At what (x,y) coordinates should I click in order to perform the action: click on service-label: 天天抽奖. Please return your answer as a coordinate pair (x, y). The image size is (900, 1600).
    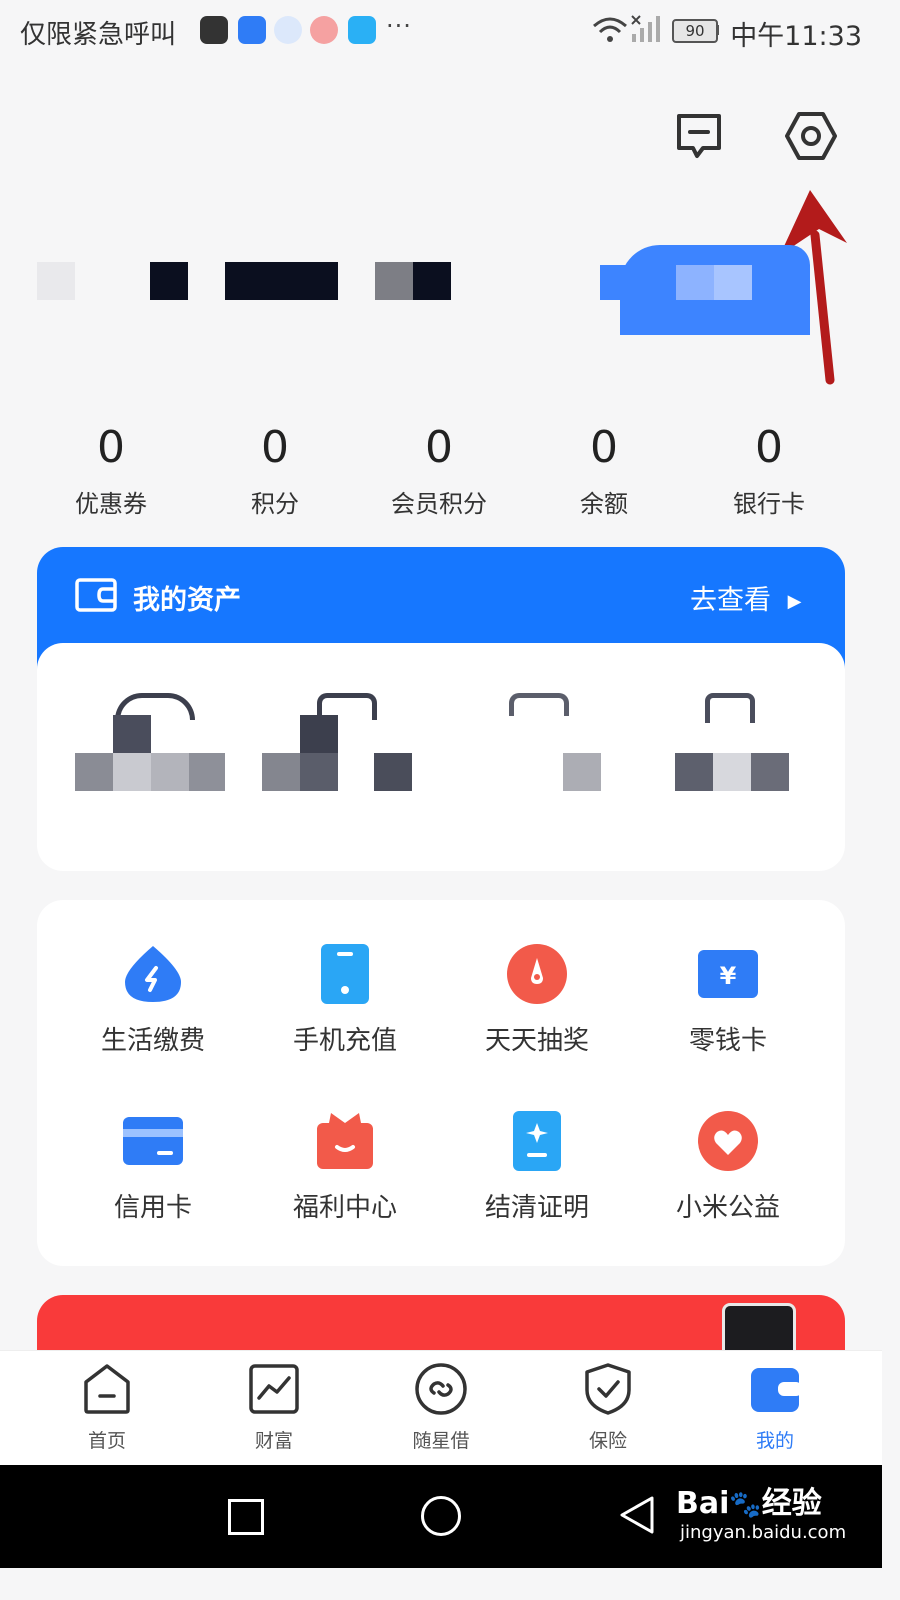
    Looking at the image, I should click on (536, 1041).